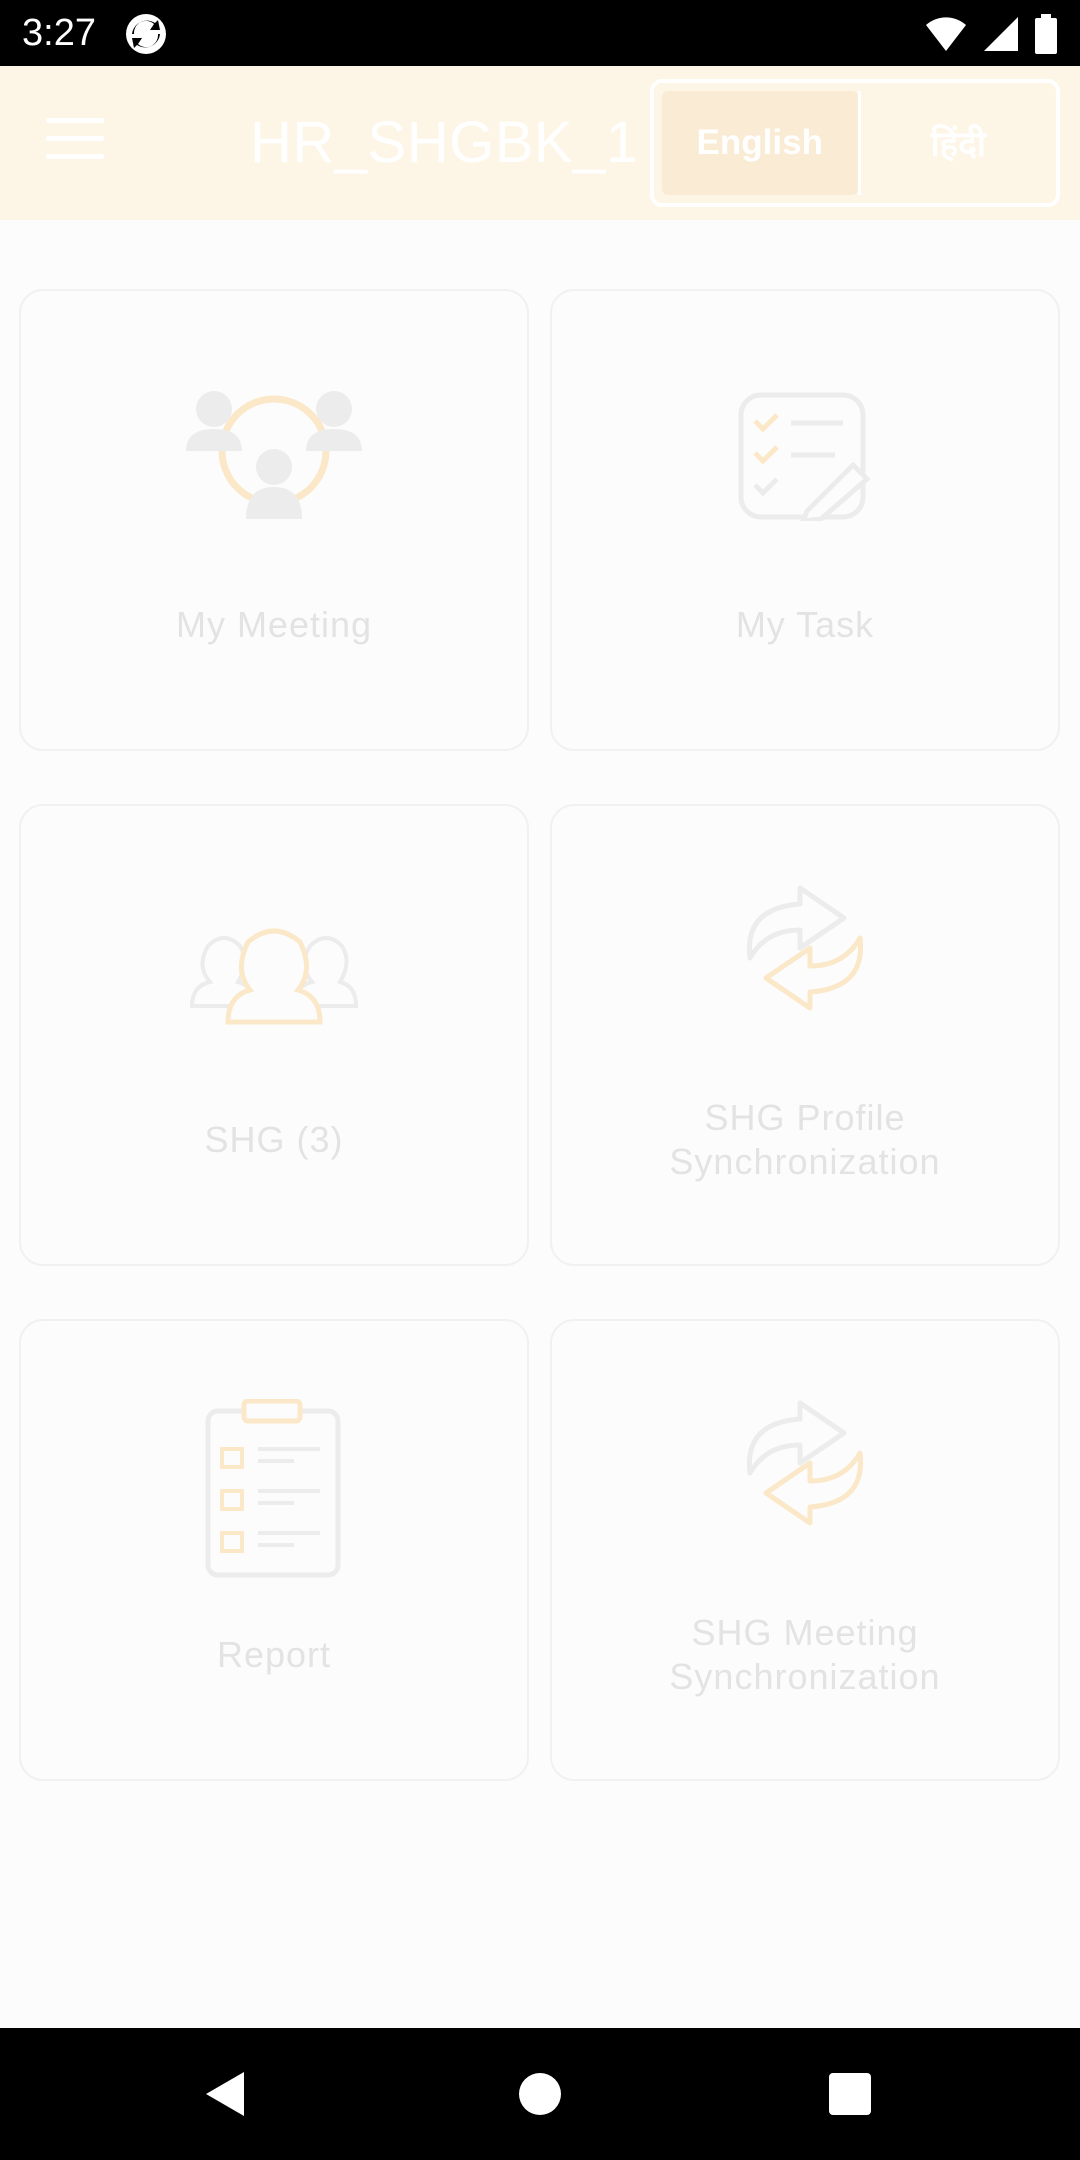 Image resolution: width=1080 pixels, height=2160 pixels. I want to click on shg-group-icon, so click(274, 976).